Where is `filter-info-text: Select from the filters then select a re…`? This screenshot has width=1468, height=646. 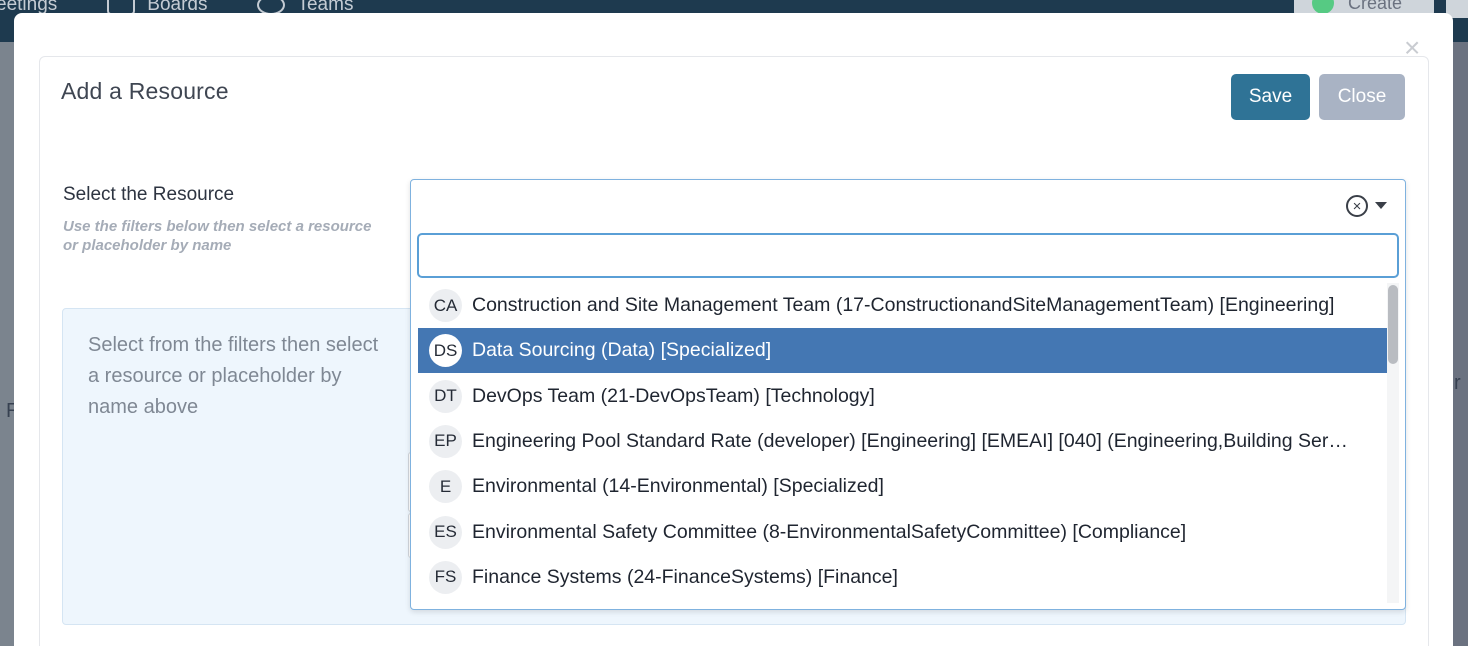 filter-info-text: Select from the filters then select a re… is located at coordinates (233, 376).